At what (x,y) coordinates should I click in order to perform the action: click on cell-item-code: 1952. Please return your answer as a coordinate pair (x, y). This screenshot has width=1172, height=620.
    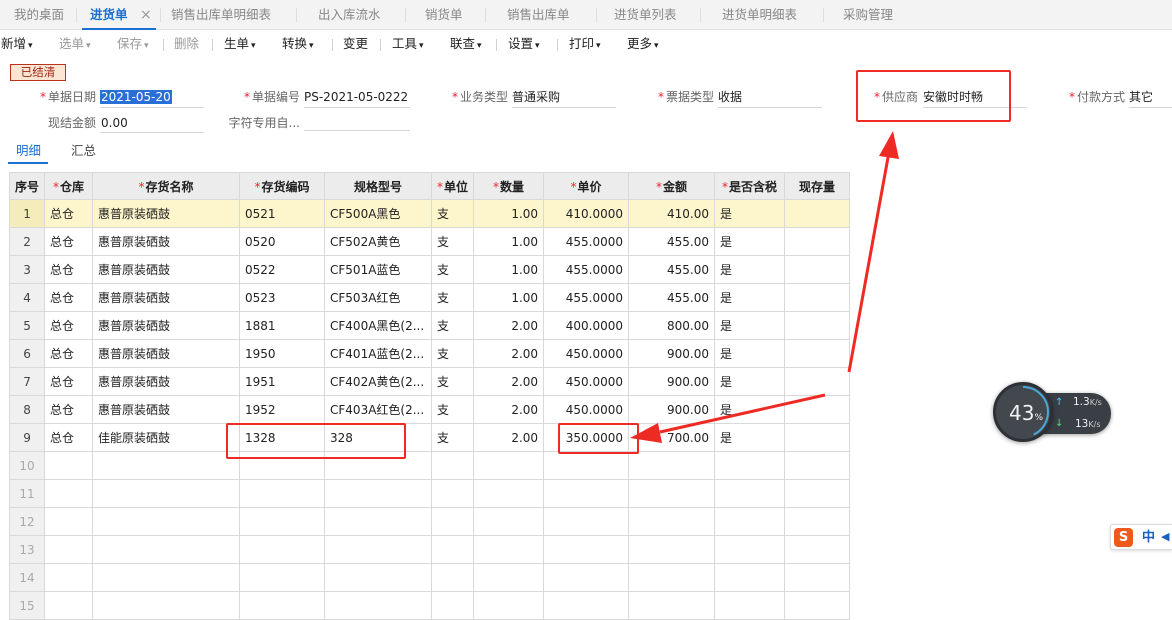
    Looking at the image, I should click on (282, 409).